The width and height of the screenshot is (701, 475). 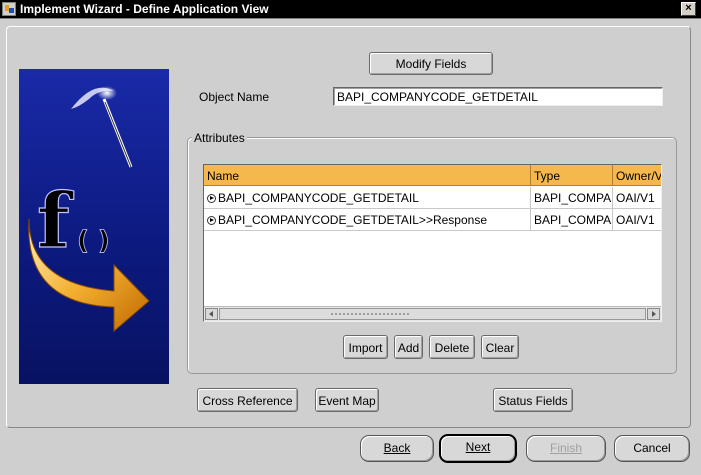 I want to click on event-map-label: Event Map, so click(x=347, y=401).